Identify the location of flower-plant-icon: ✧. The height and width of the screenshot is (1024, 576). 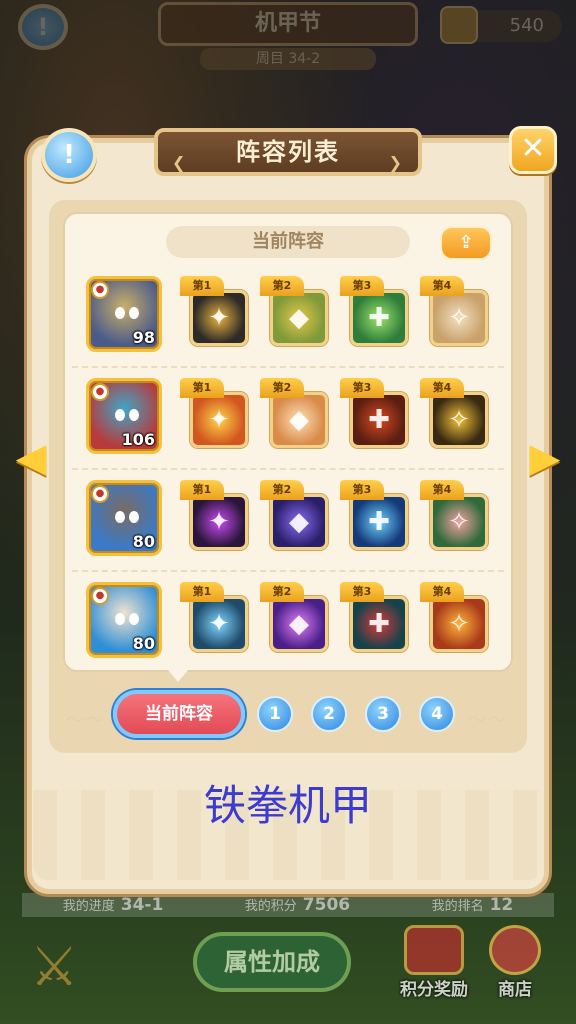
(459, 522).